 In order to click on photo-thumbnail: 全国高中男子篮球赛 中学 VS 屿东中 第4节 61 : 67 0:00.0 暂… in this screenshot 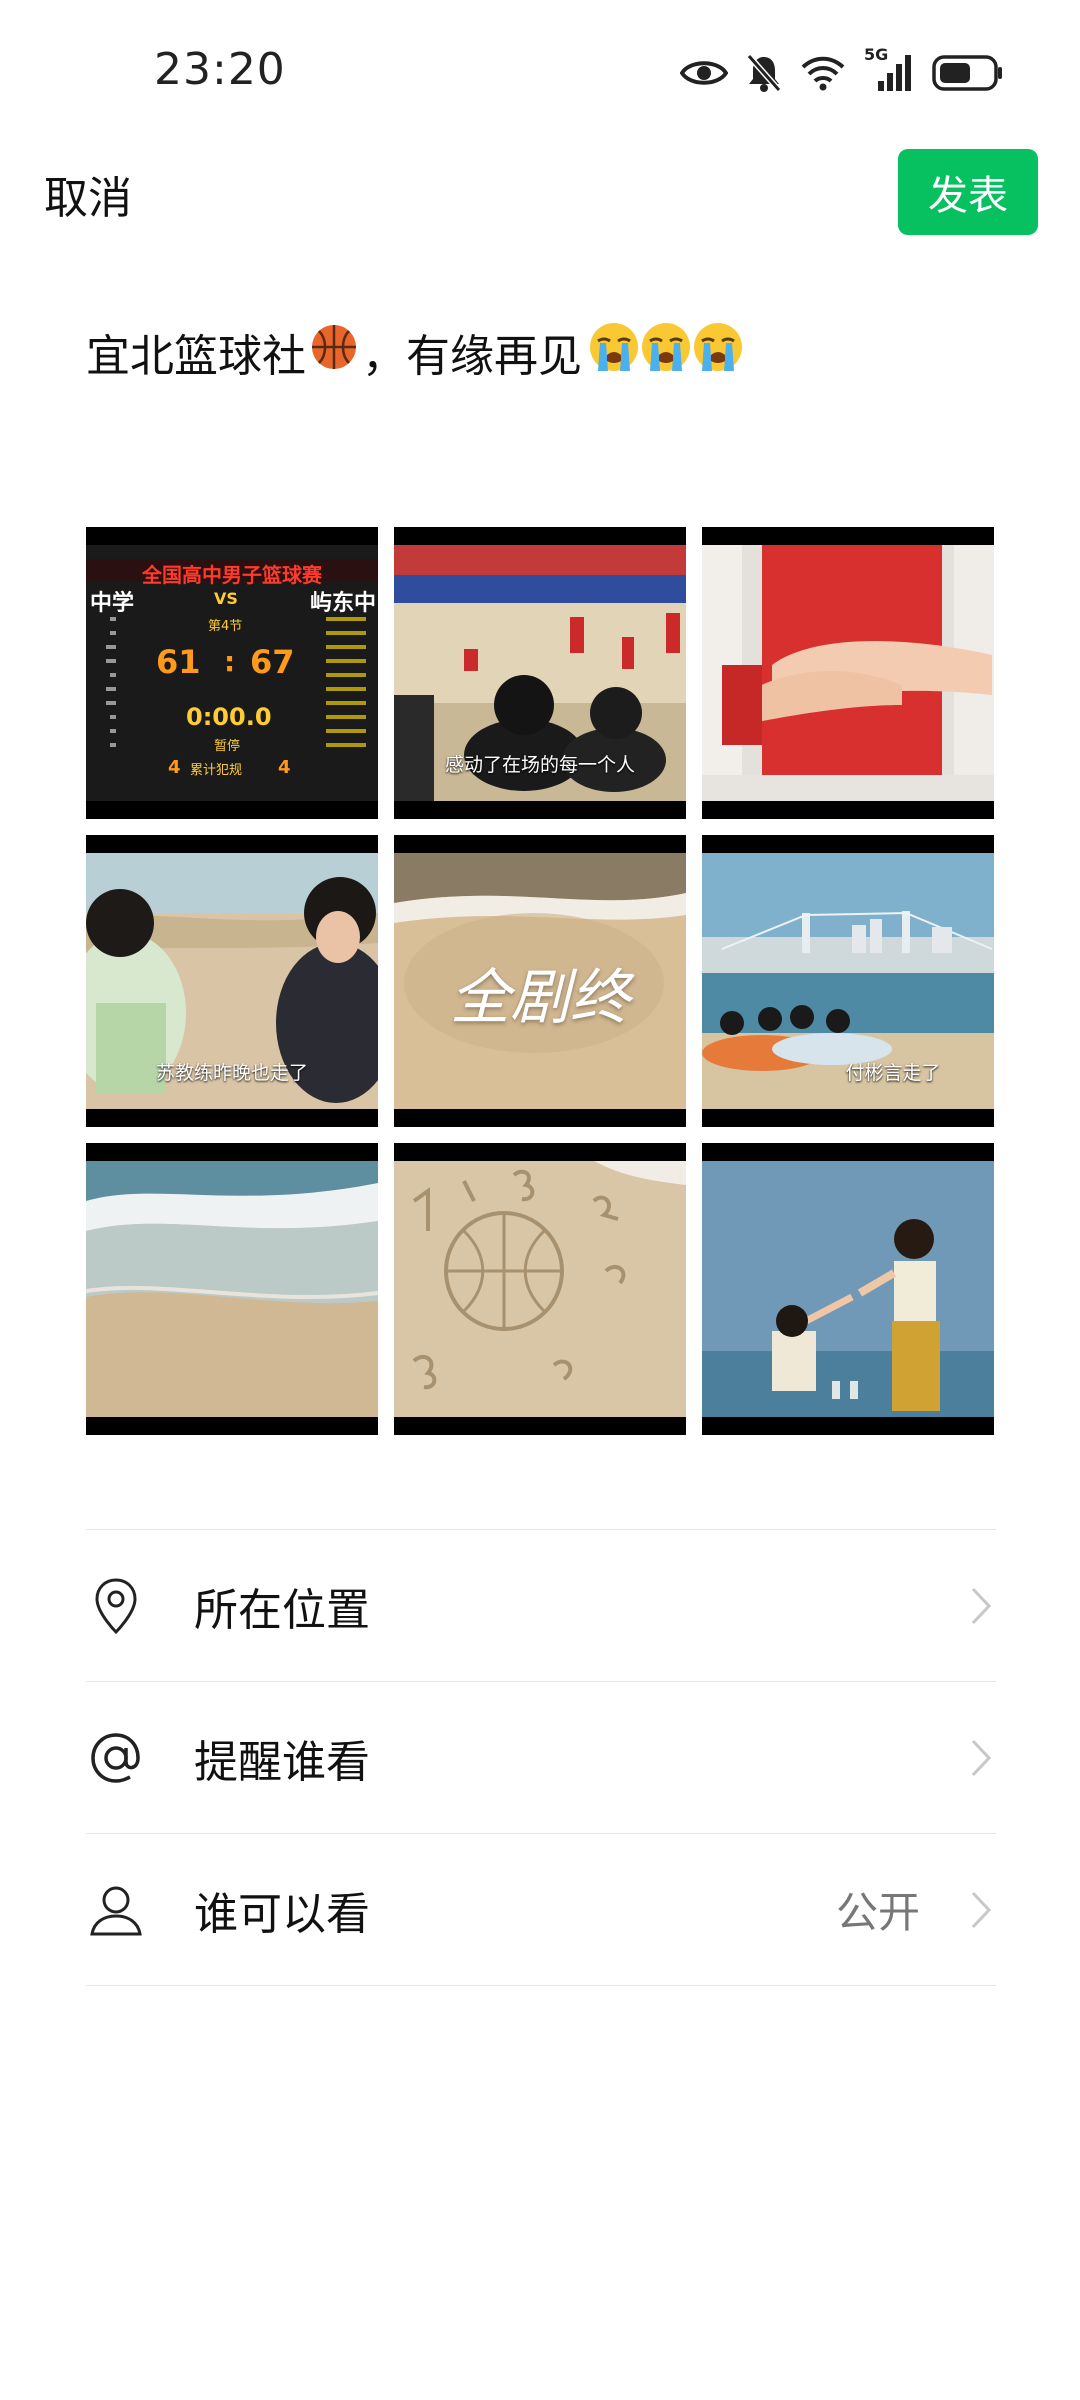, I will do `click(232, 673)`.